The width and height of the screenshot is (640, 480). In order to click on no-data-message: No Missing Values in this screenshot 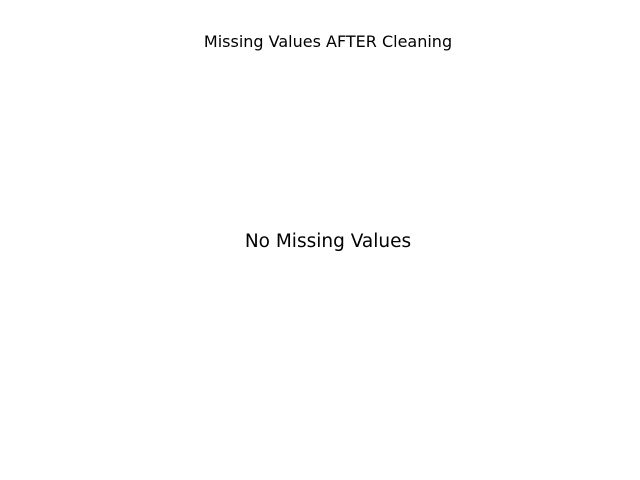, I will do `click(328, 241)`.